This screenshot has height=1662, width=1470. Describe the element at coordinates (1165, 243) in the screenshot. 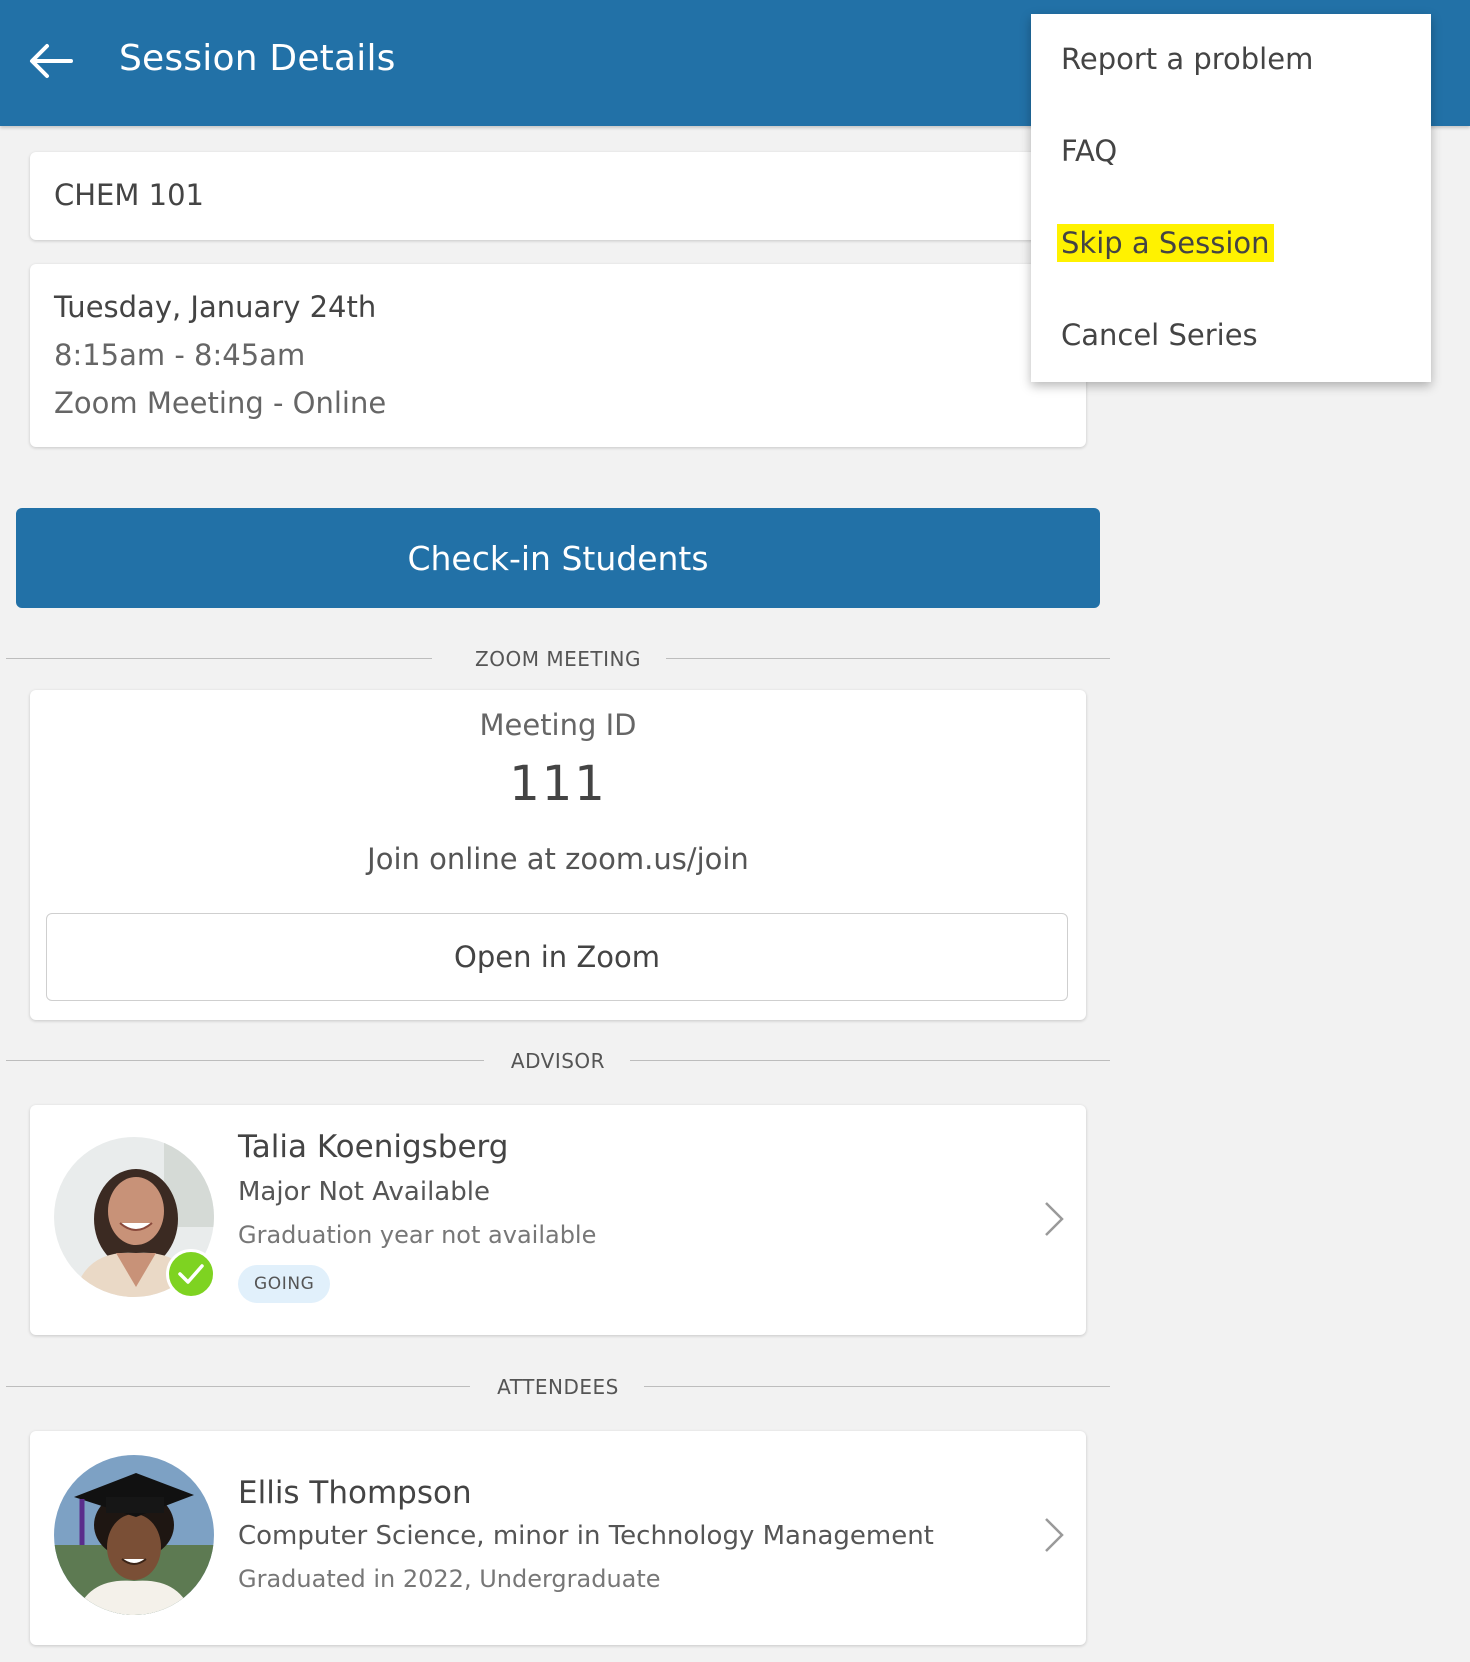

I see `menu-item-skip-session: Skip a Session` at that location.